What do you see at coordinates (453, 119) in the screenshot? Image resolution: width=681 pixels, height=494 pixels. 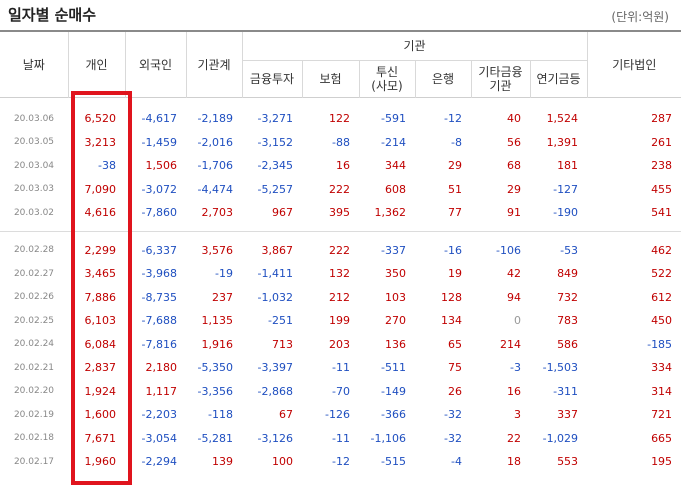 I see `bank-cell: -12` at bounding box center [453, 119].